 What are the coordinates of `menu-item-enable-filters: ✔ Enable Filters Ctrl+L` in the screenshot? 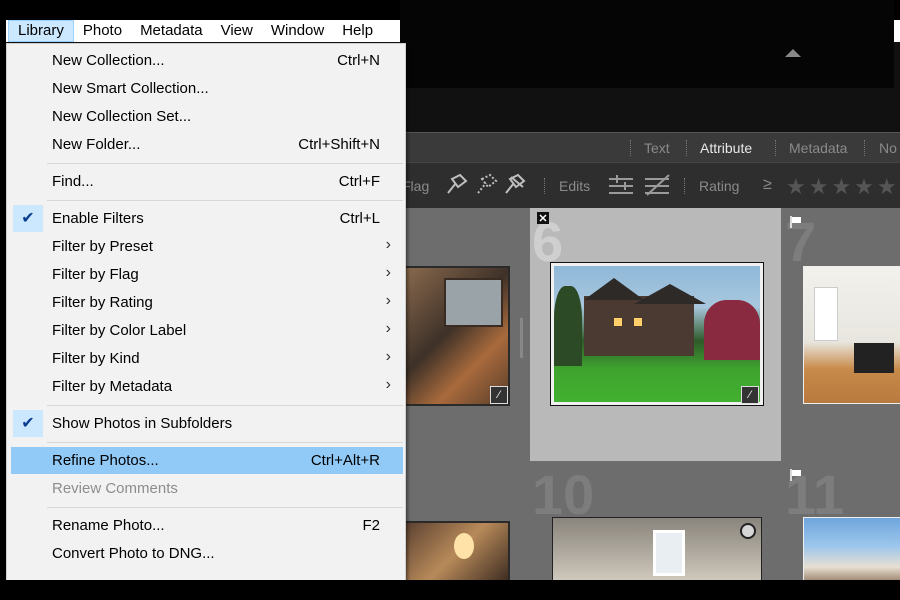 It's located at (207, 218).